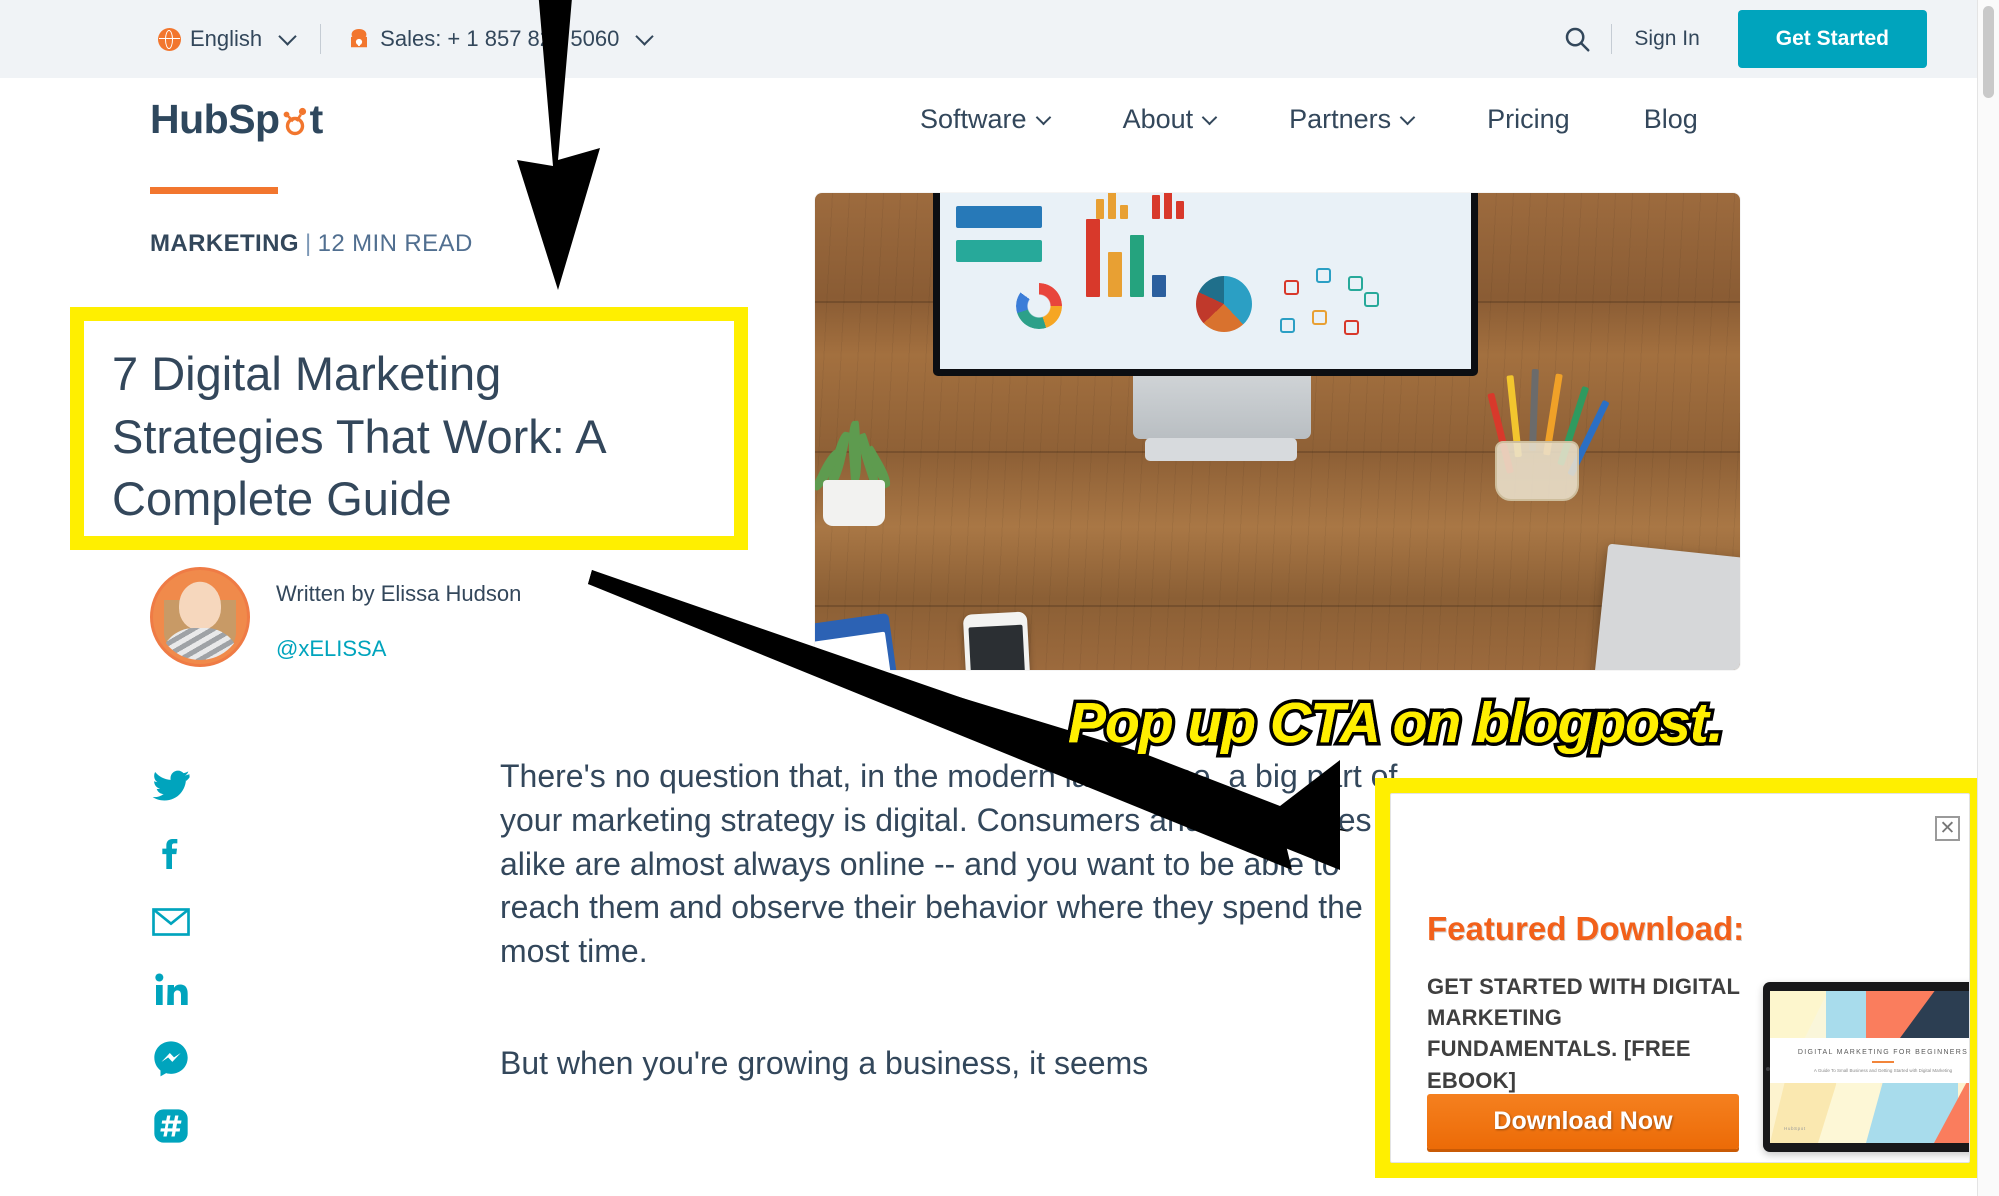 The height and width of the screenshot is (1196, 1999). I want to click on language-selector: English, so click(227, 39).